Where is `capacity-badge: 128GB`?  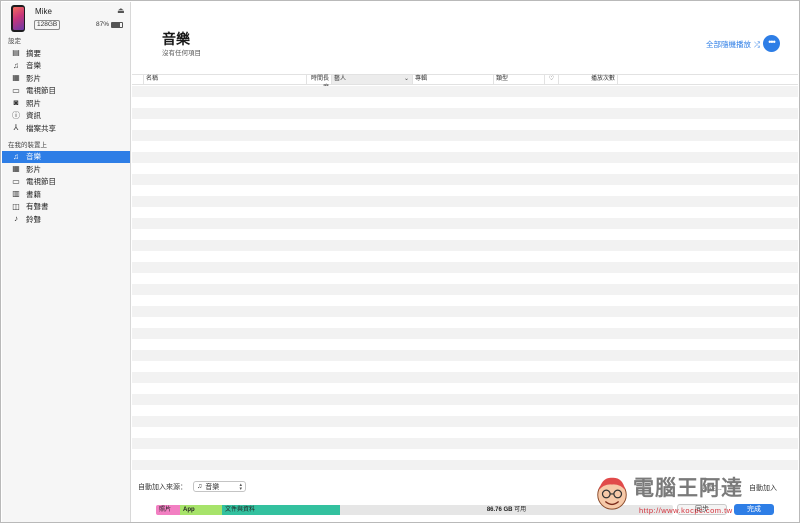
capacity-badge: 128GB is located at coordinates (47, 25).